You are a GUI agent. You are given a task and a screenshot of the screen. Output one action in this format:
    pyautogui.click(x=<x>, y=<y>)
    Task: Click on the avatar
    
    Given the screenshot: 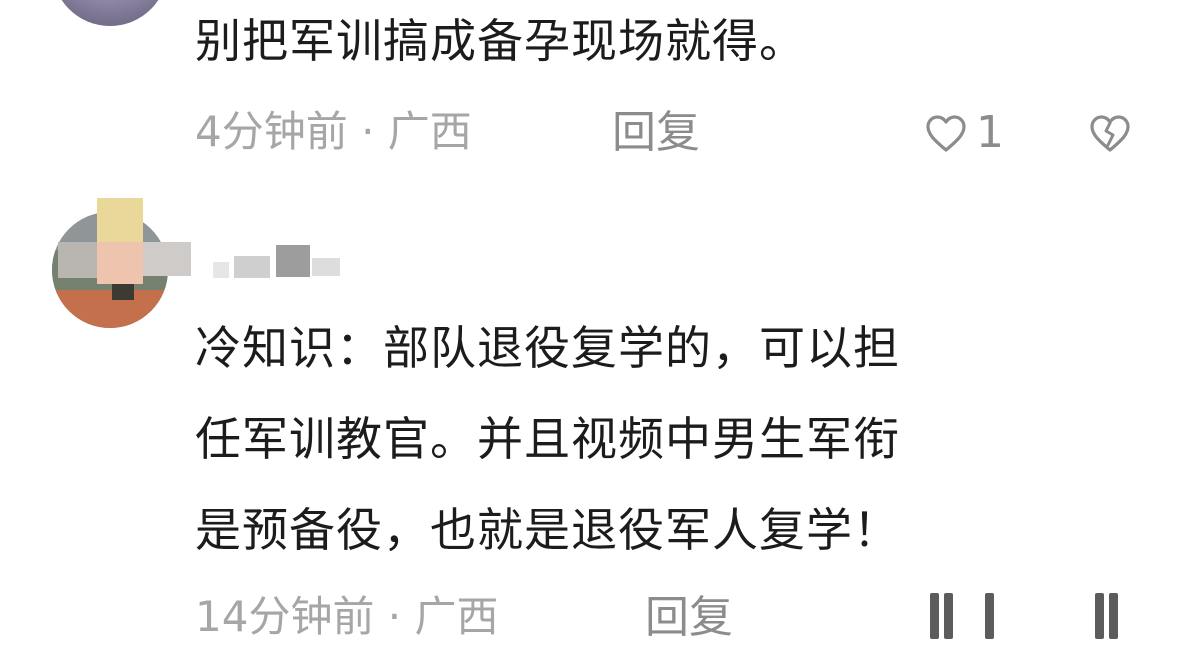 What is the action you would take?
    pyautogui.click(x=110, y=13)
    